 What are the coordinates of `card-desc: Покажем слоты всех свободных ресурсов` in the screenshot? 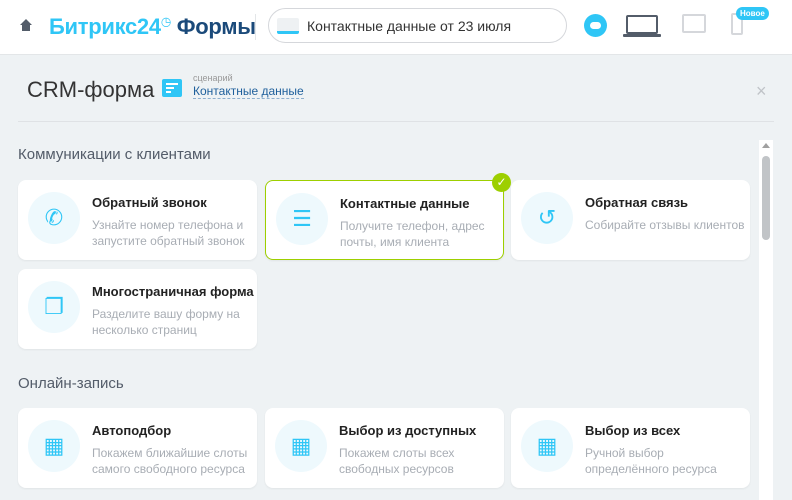 It's located at (397, 461).